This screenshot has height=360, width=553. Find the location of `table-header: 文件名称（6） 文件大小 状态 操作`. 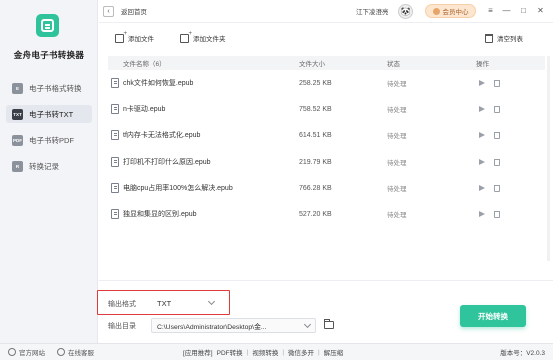

table-header: 文件名称（6） 文件大小 状态 操作 is located at coordinates (326, 63).